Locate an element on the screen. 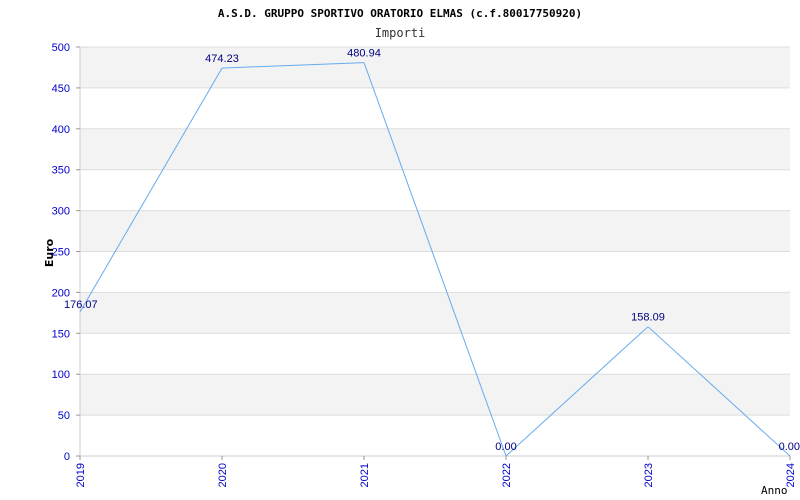 The image size is (800, 500). series-line-segment is located at coordinates (151, 190).